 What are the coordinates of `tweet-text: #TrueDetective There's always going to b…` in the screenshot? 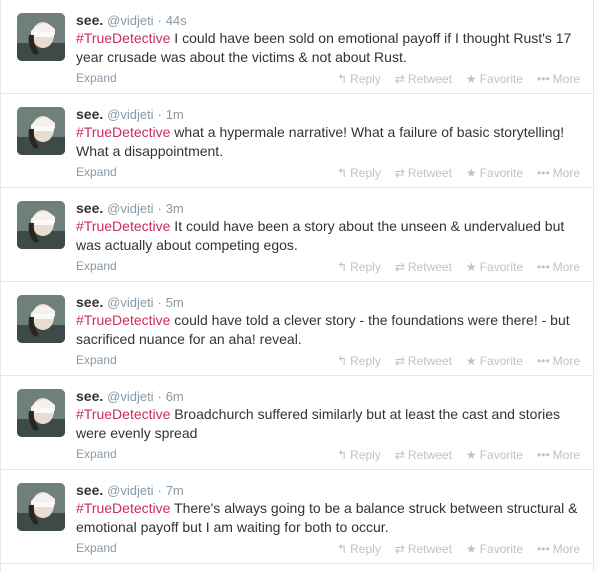 It's located at (332, 518).